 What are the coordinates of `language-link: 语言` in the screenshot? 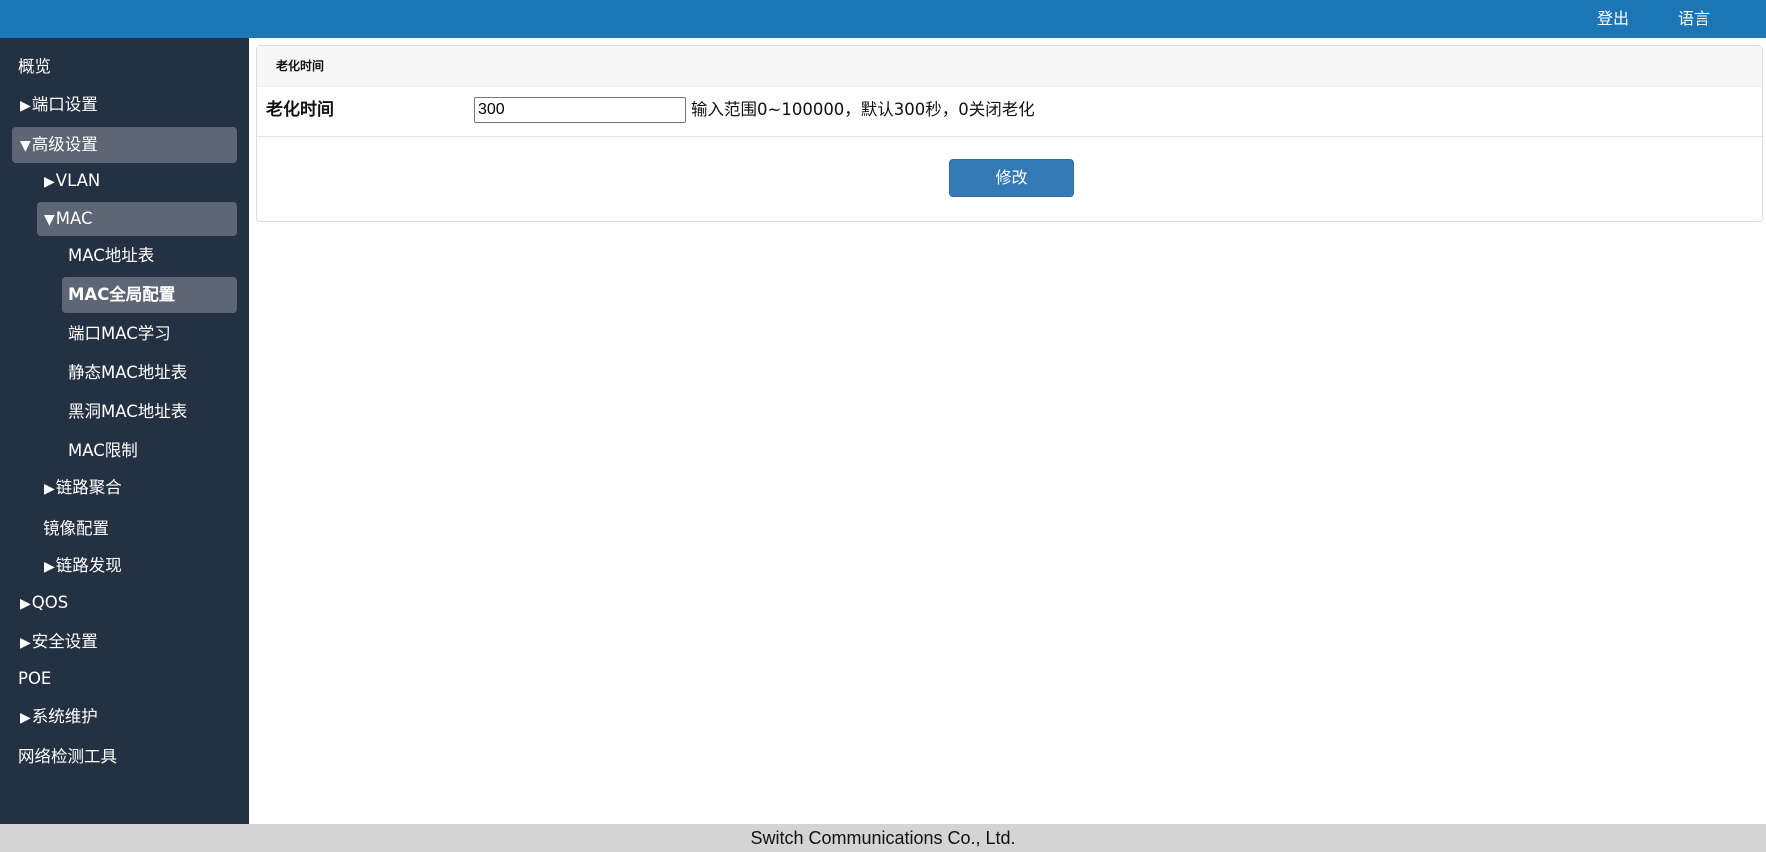 It's located at (1694, 19).